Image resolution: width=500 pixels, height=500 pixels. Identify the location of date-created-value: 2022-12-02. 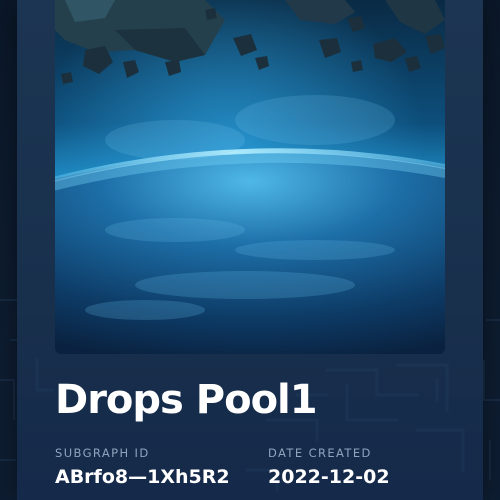
(329, 477).